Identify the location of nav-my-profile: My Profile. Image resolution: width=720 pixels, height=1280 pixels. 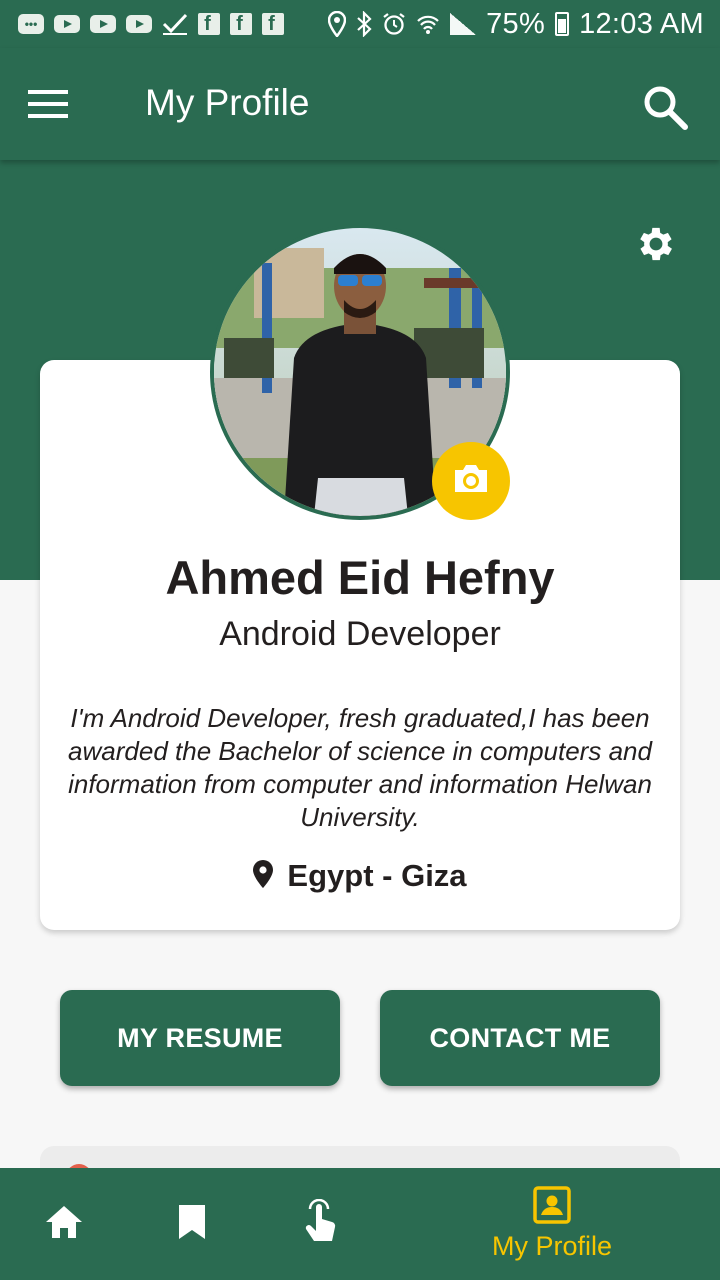
(552, 1224).